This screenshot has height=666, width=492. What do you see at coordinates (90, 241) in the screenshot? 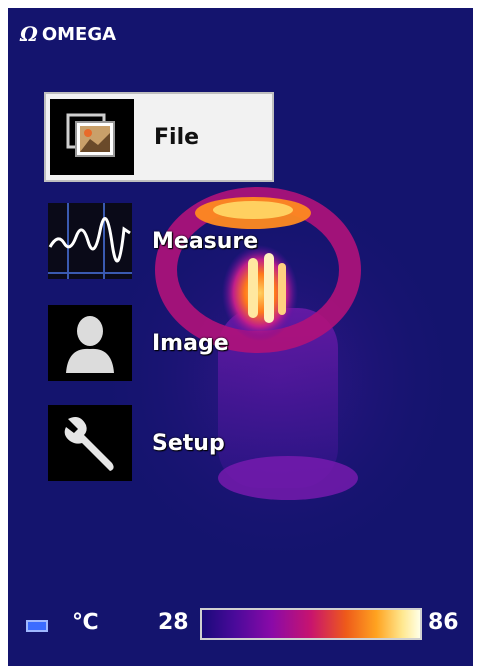
I see `waveform-icon` at bounding box center [90, 241].